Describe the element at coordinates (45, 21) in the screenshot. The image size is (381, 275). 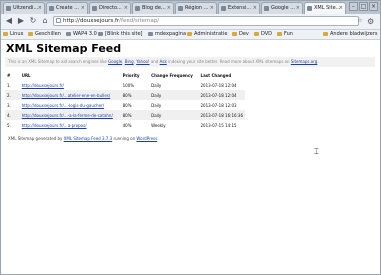
I see `home-icon: ⌂` at that location.